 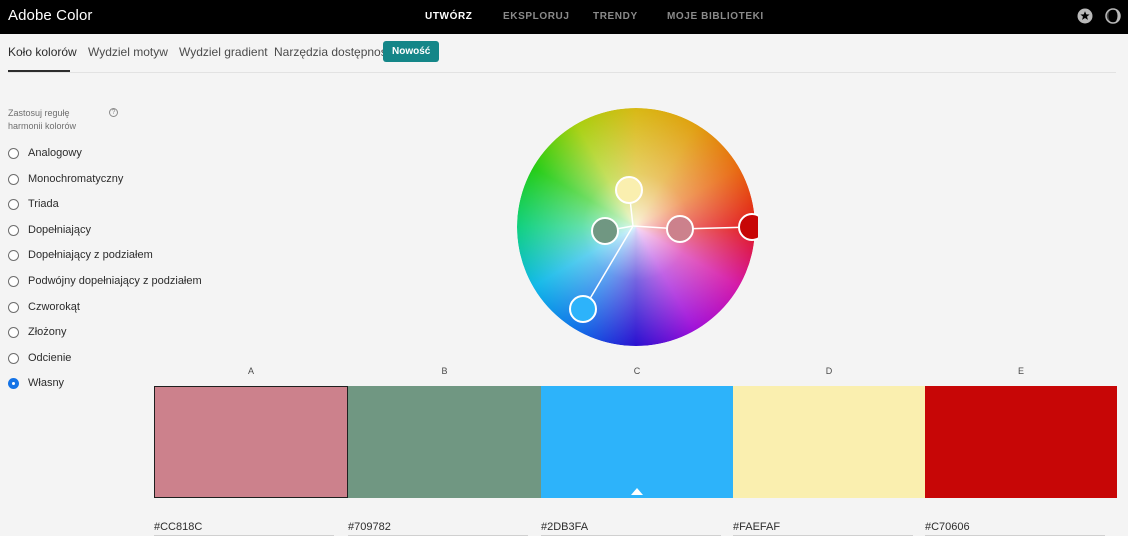 I want to click on star-icon, so click(x=1085, y=16).